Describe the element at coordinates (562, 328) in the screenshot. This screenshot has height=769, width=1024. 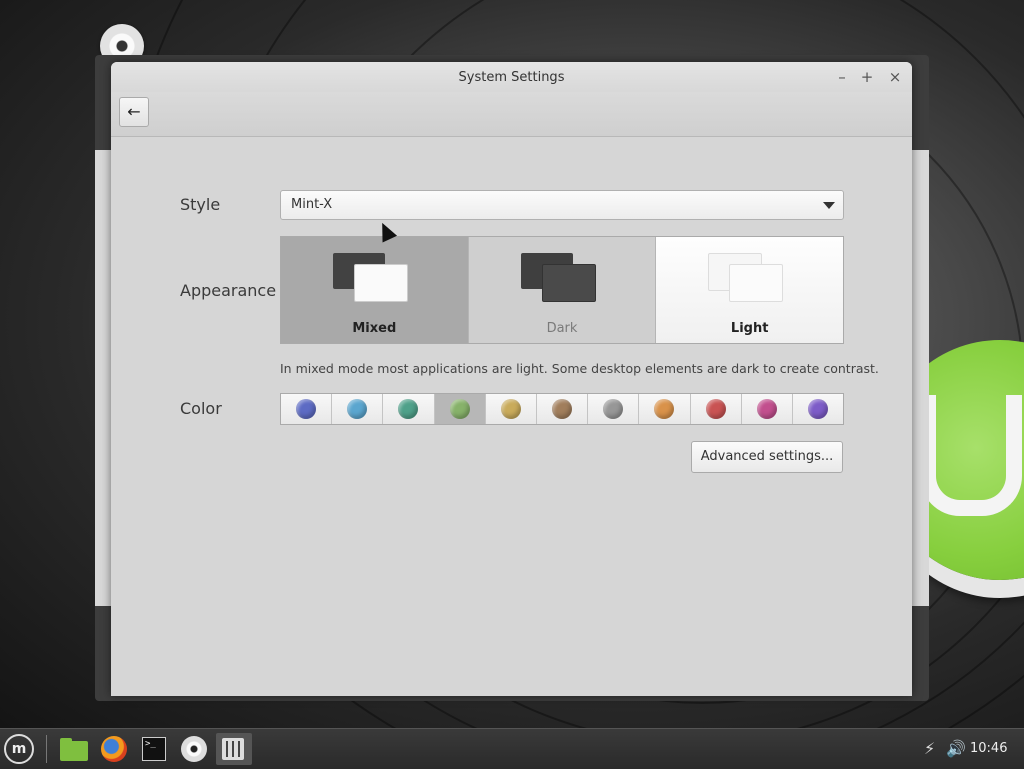
I see `appearance-option-label: Dark` at that location.